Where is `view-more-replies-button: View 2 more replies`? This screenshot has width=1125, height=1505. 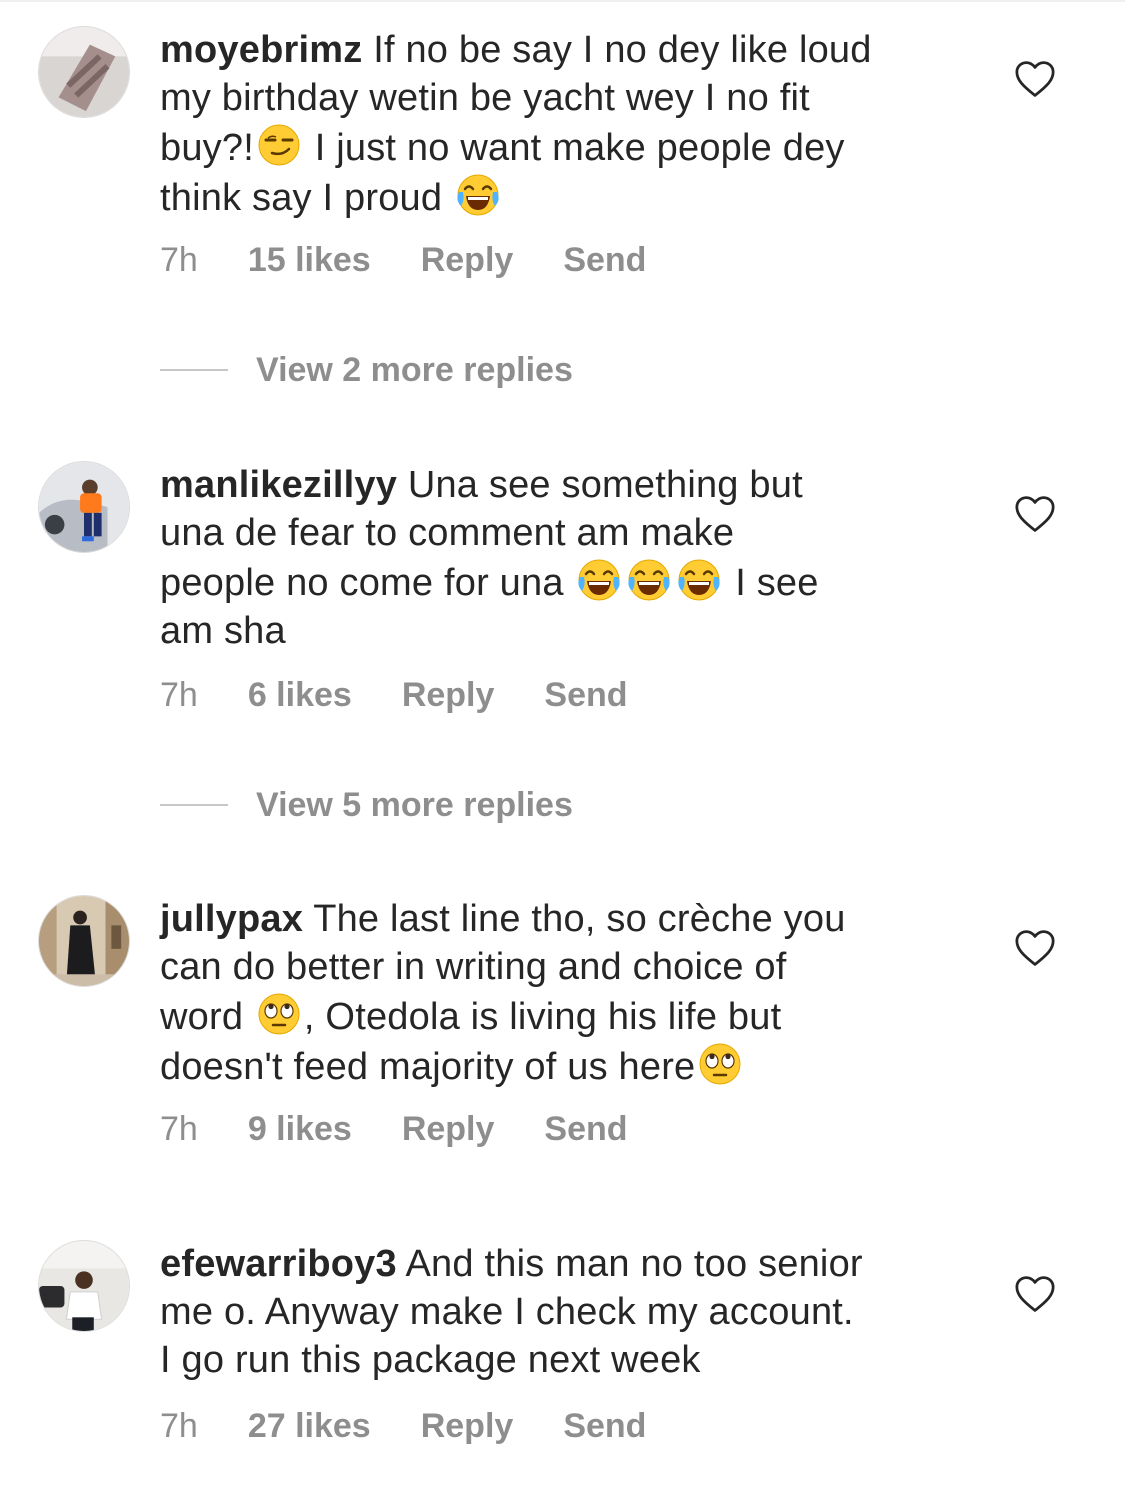
view-more-replies-button: View 2 more replies is located at coordinates (366, 370).